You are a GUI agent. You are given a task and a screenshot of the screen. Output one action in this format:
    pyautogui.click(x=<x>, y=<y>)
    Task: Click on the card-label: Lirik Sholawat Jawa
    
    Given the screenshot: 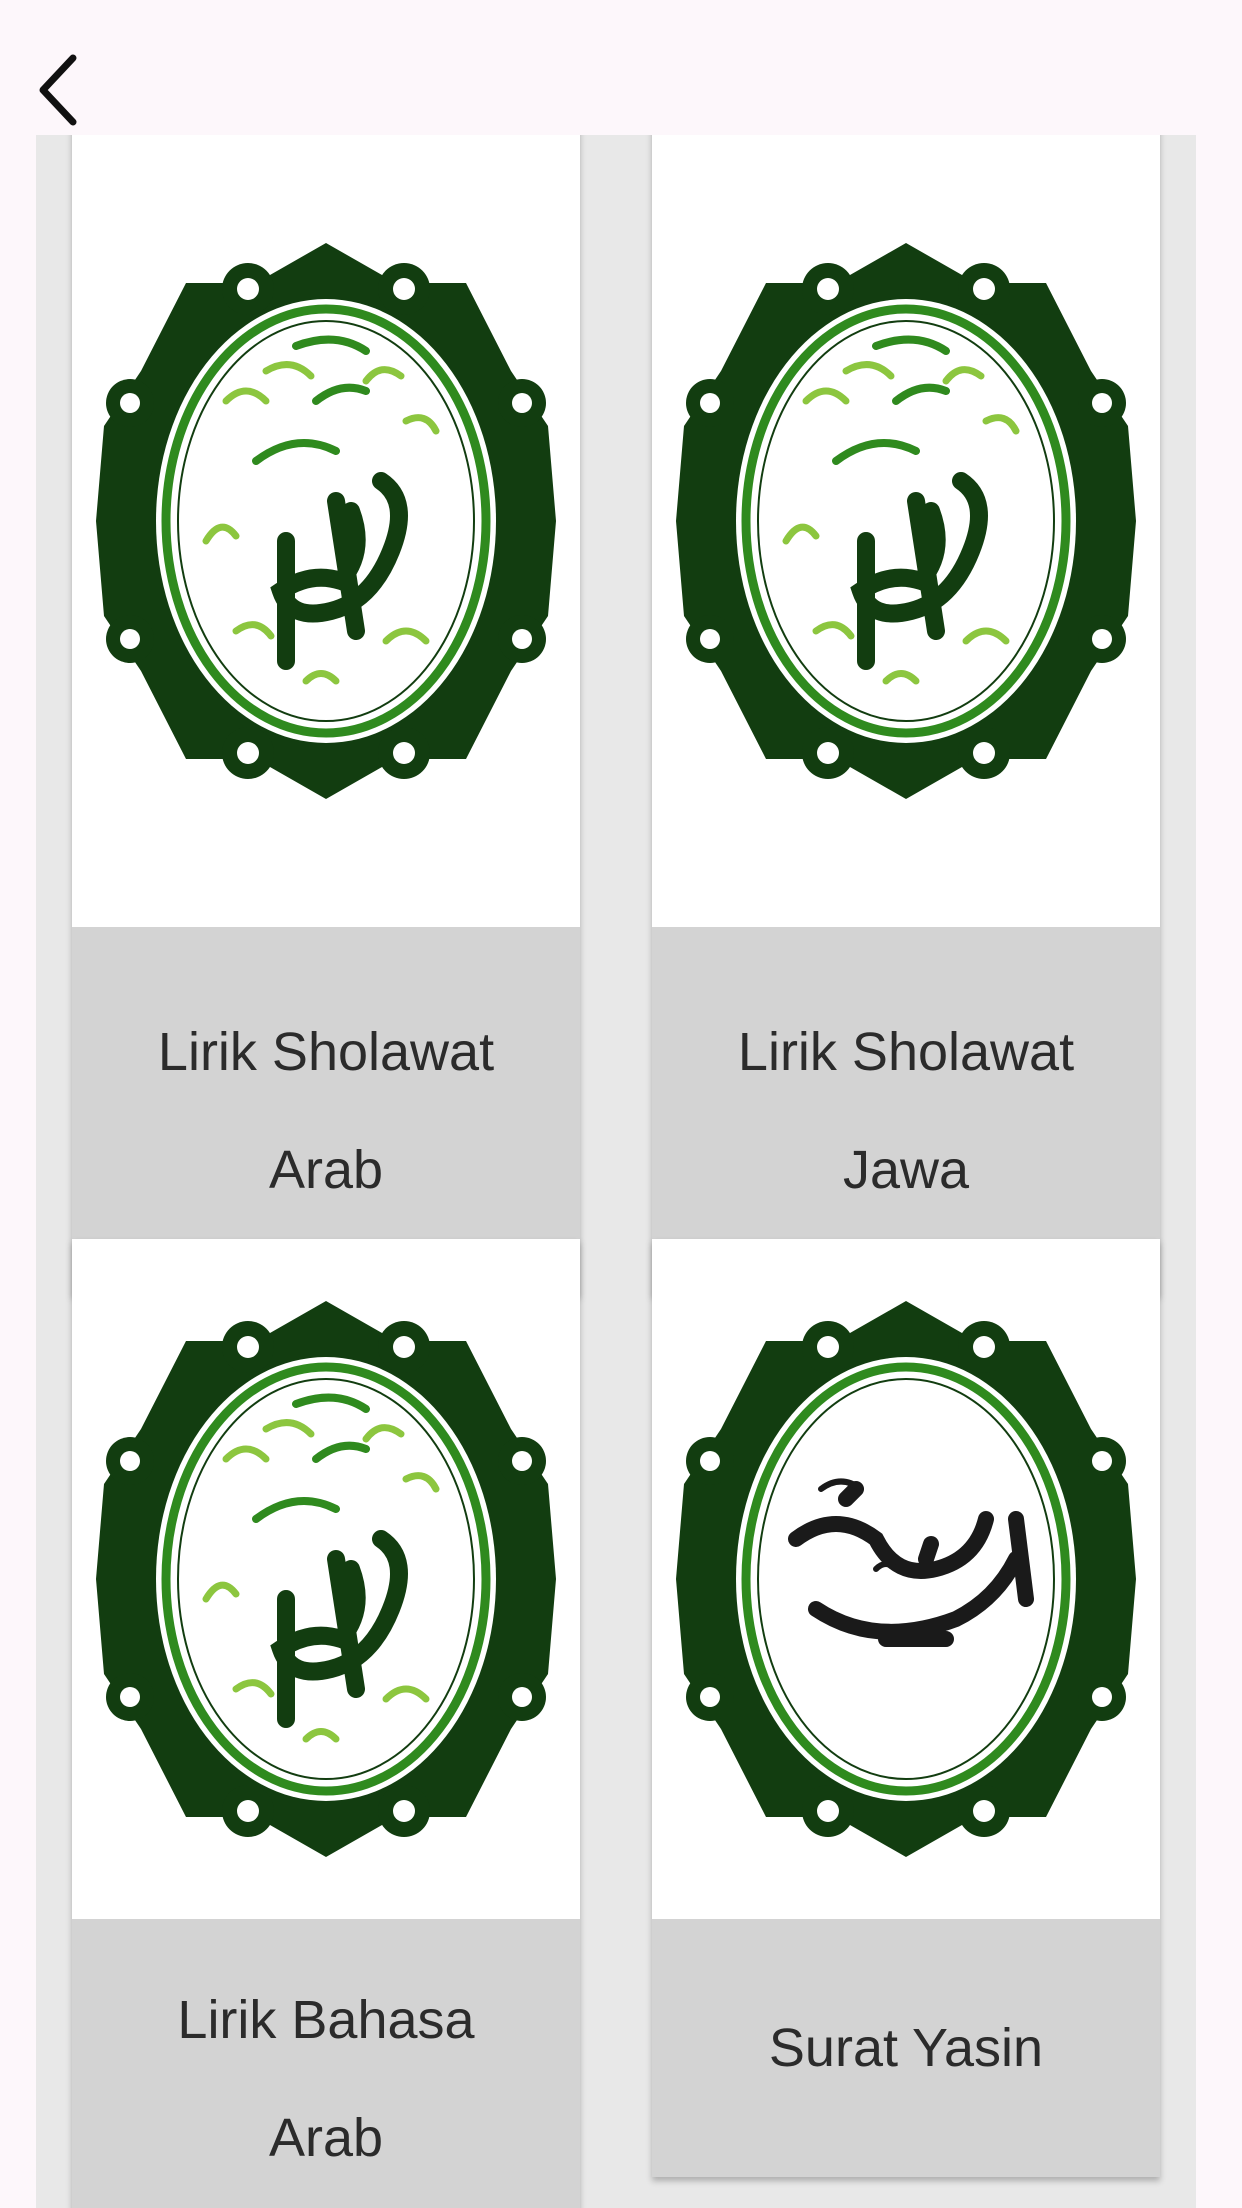 What is the action you would take?
    pyautogui.click(x=906, y=1111)
    